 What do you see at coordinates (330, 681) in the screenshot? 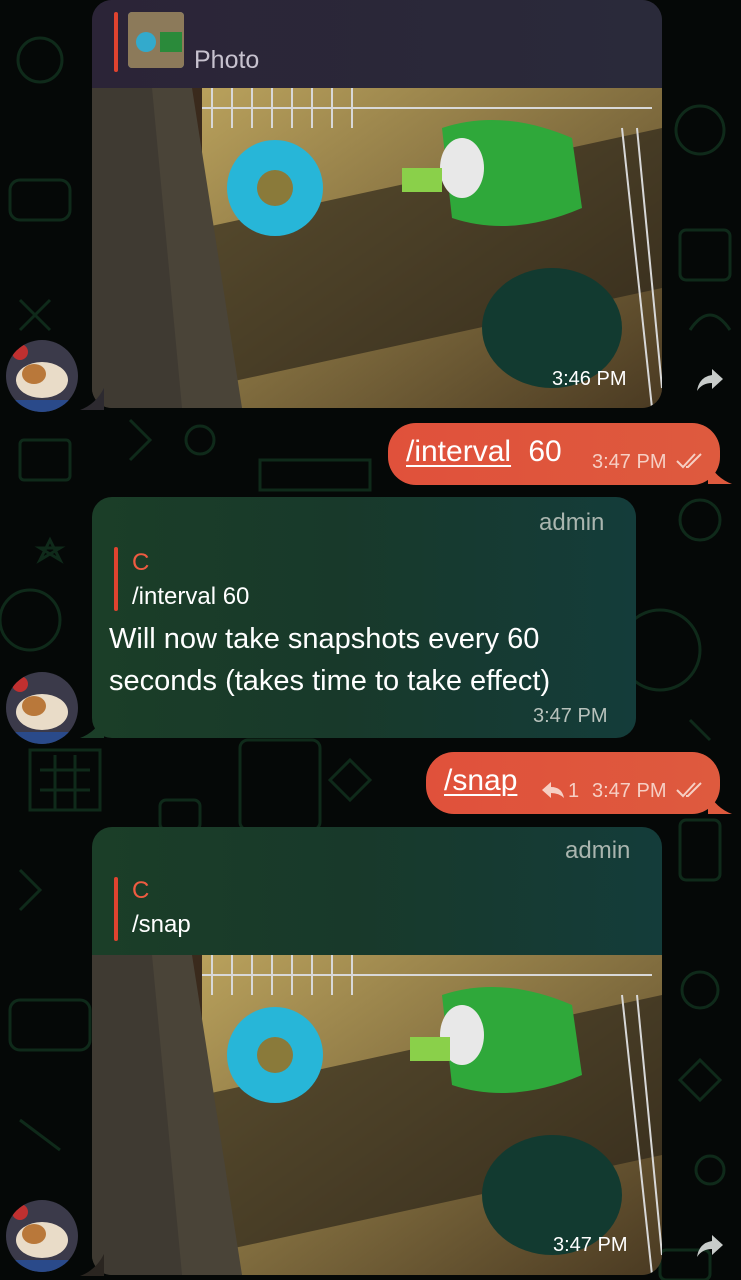
I see `message-text-line-2: seconds (takes time to take effect)` at bounding box center [330, 681].